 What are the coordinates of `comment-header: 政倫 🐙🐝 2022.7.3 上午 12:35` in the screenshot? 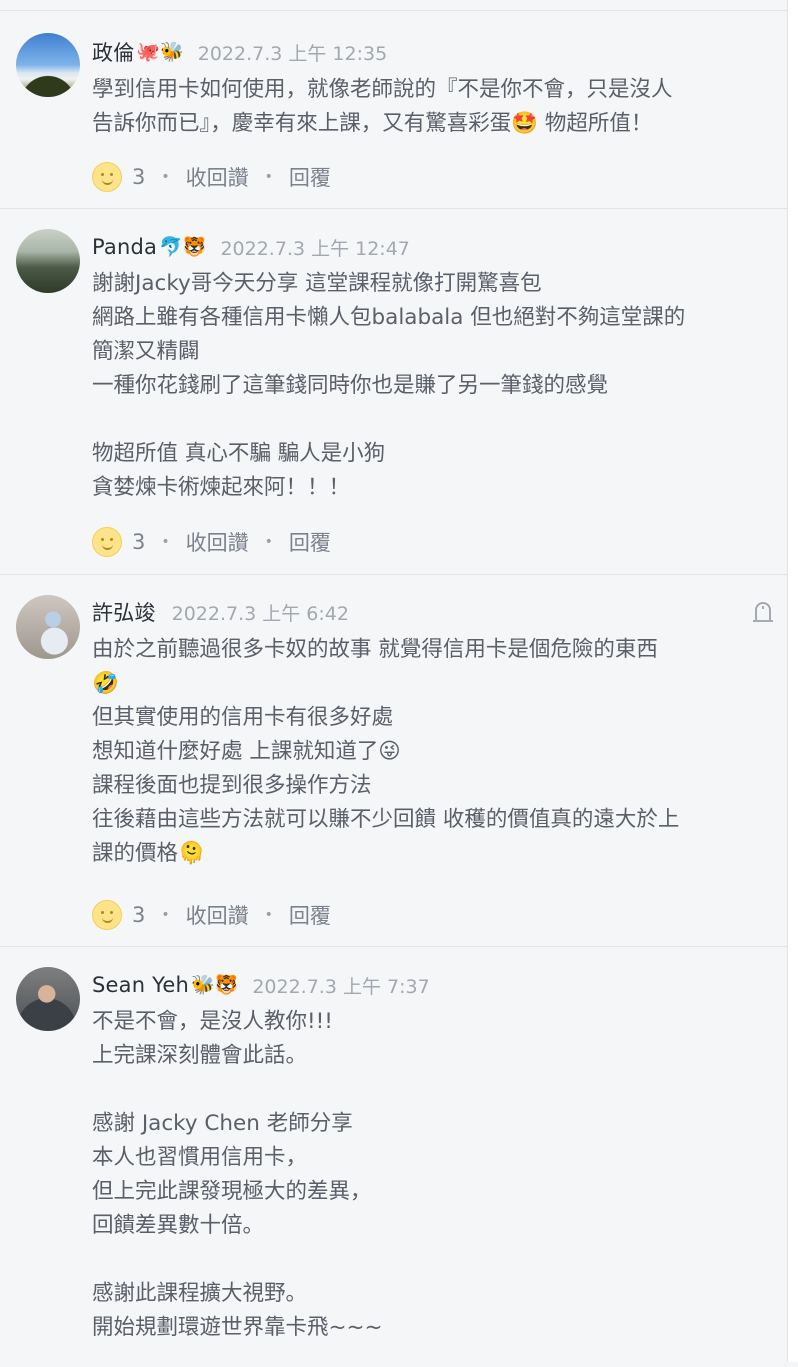 It's located at (239, 52).